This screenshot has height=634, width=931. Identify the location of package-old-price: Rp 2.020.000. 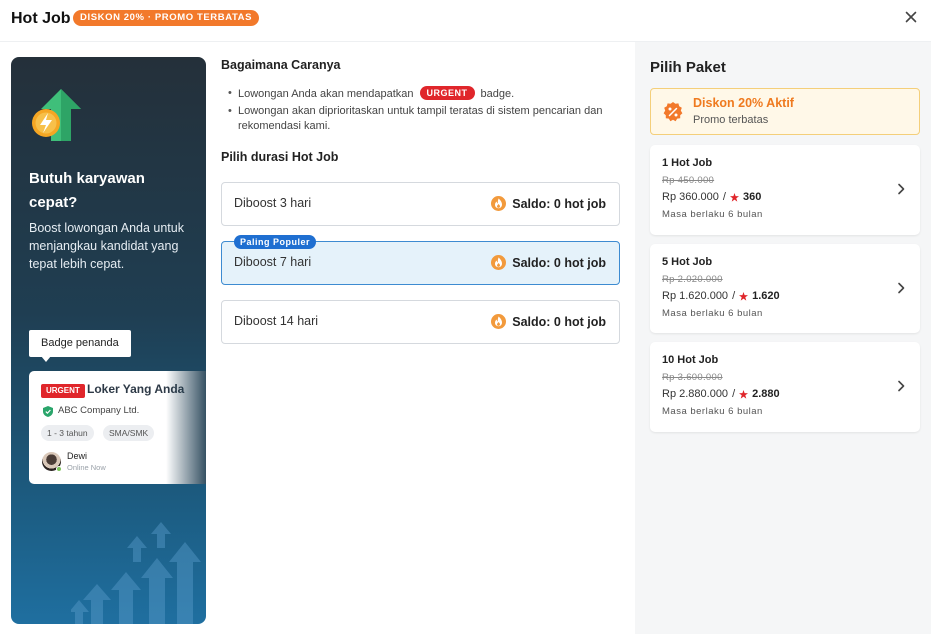
(692, 279).